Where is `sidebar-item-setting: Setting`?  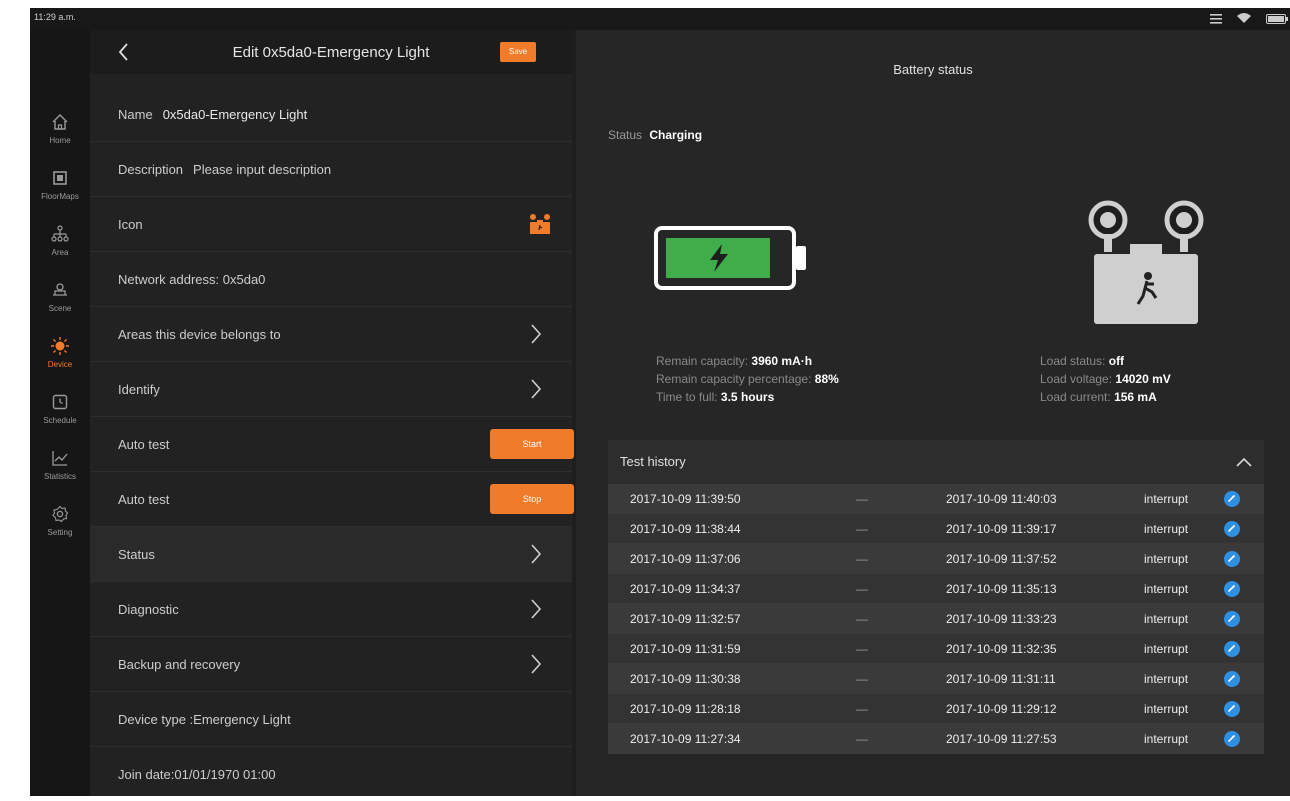
sidebar-item-setting: Setting is located at coordinates (60, 520).